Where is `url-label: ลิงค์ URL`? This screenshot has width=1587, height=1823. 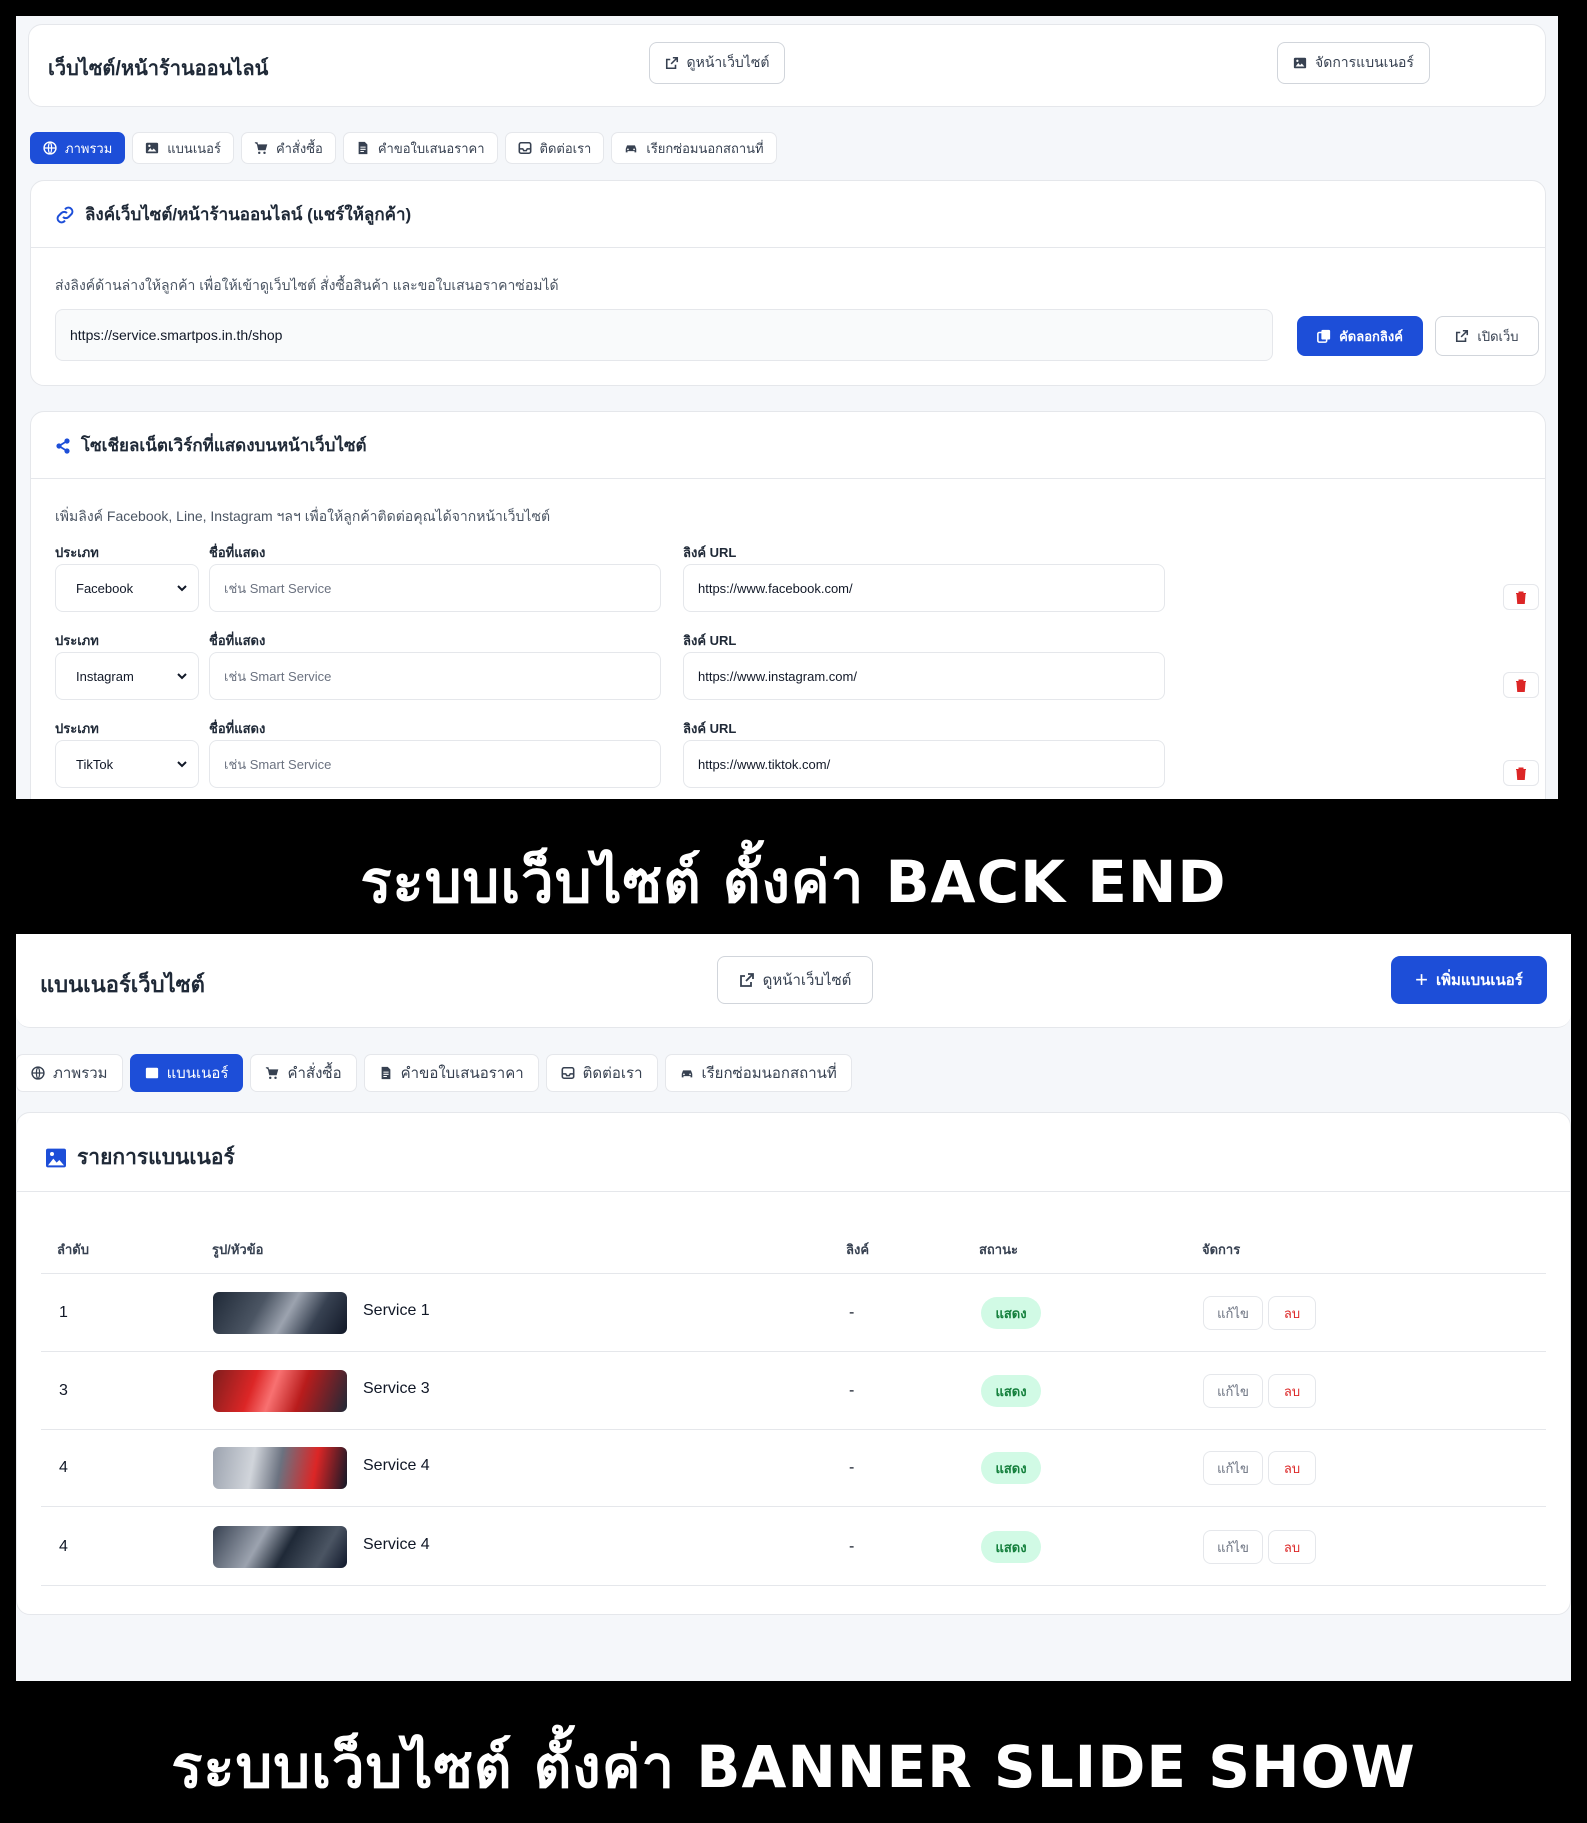
url-label: ลิงค์ URL is located at coordinates (710, 552).